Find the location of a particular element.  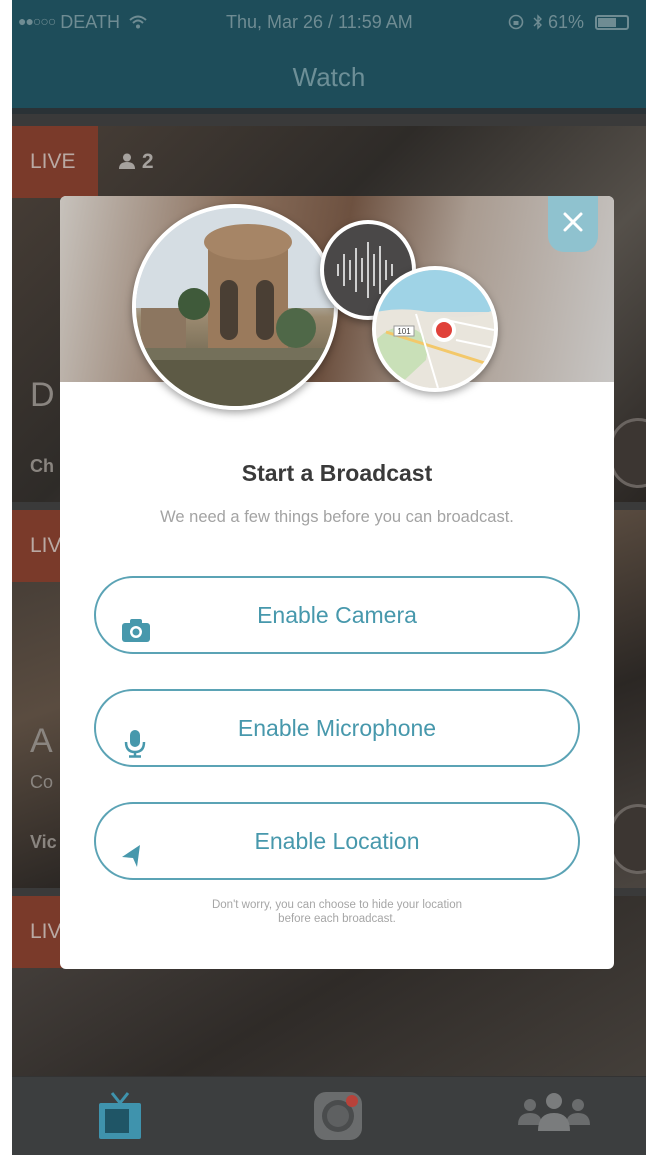

tv-icon is located at coordinates (120, 1118).